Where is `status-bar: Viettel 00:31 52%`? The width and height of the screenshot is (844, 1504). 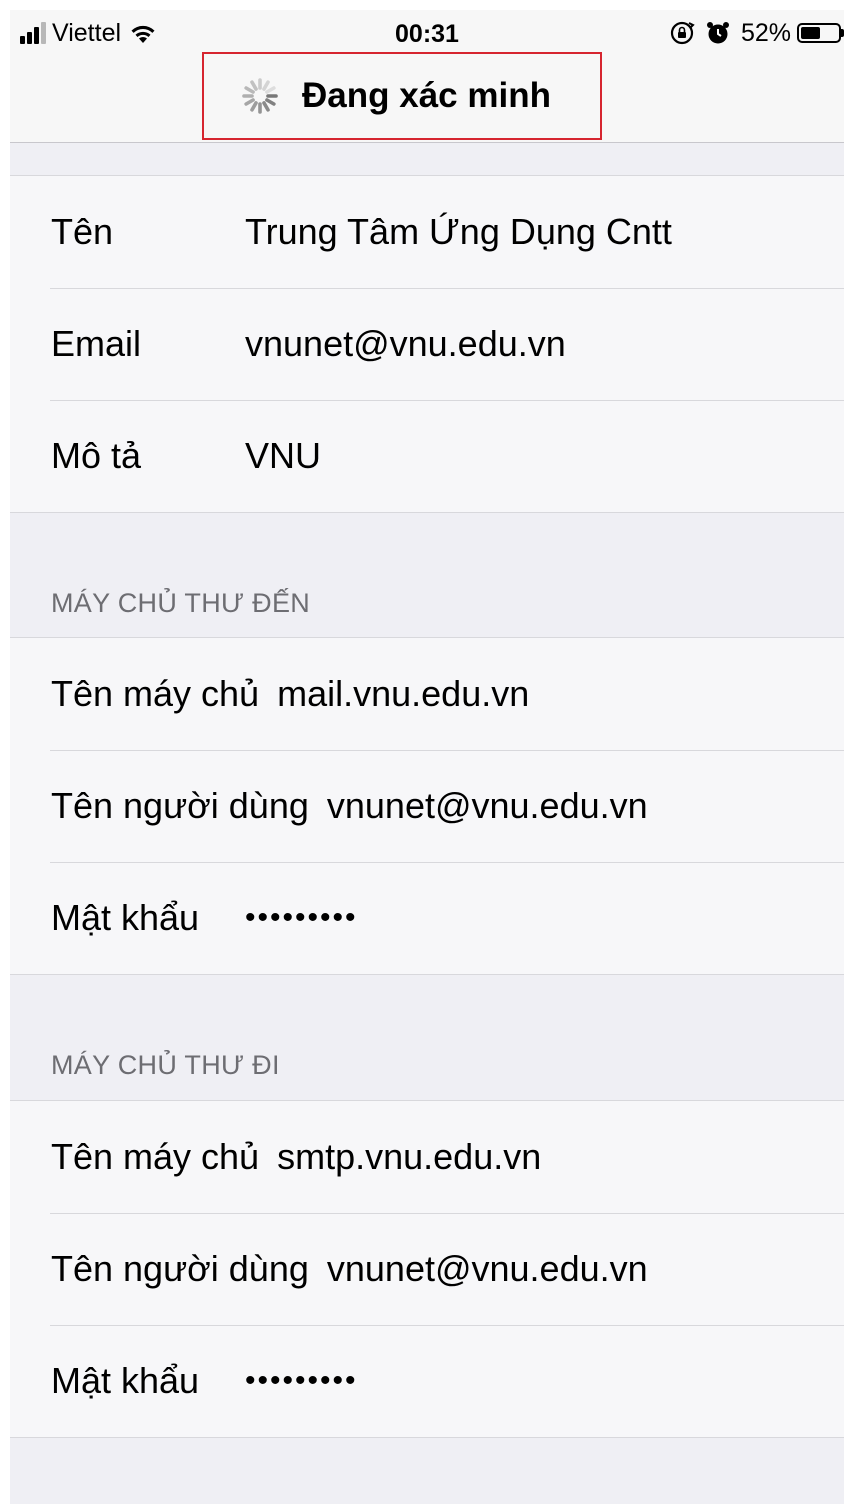 status-bar: Viettel 00:31 52% is located at coordinates (427, 33).